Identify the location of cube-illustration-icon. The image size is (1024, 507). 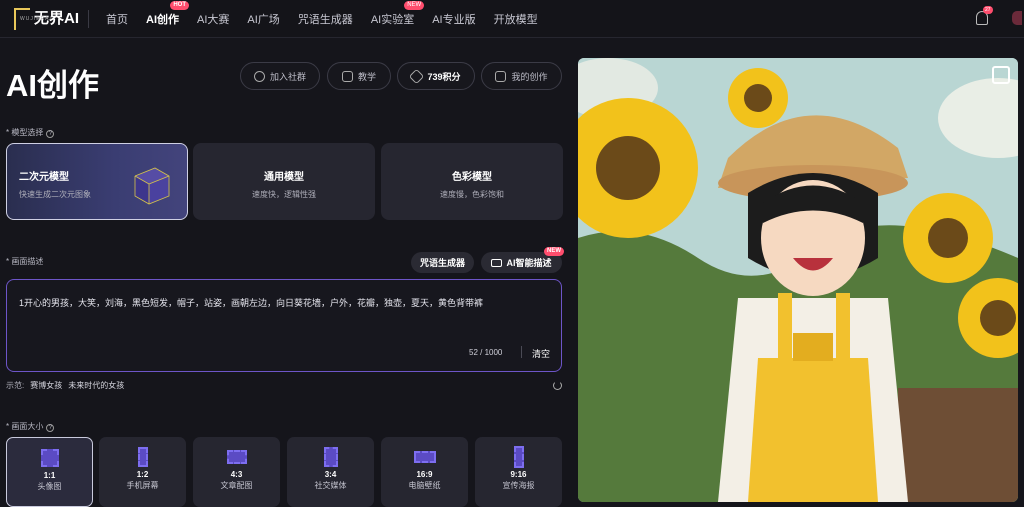
(152, 186).